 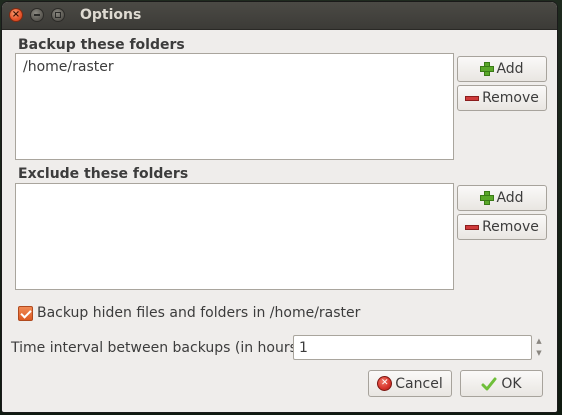 I want to click on cancel-button: ✕ Cancel, so click(x=410, y=383).